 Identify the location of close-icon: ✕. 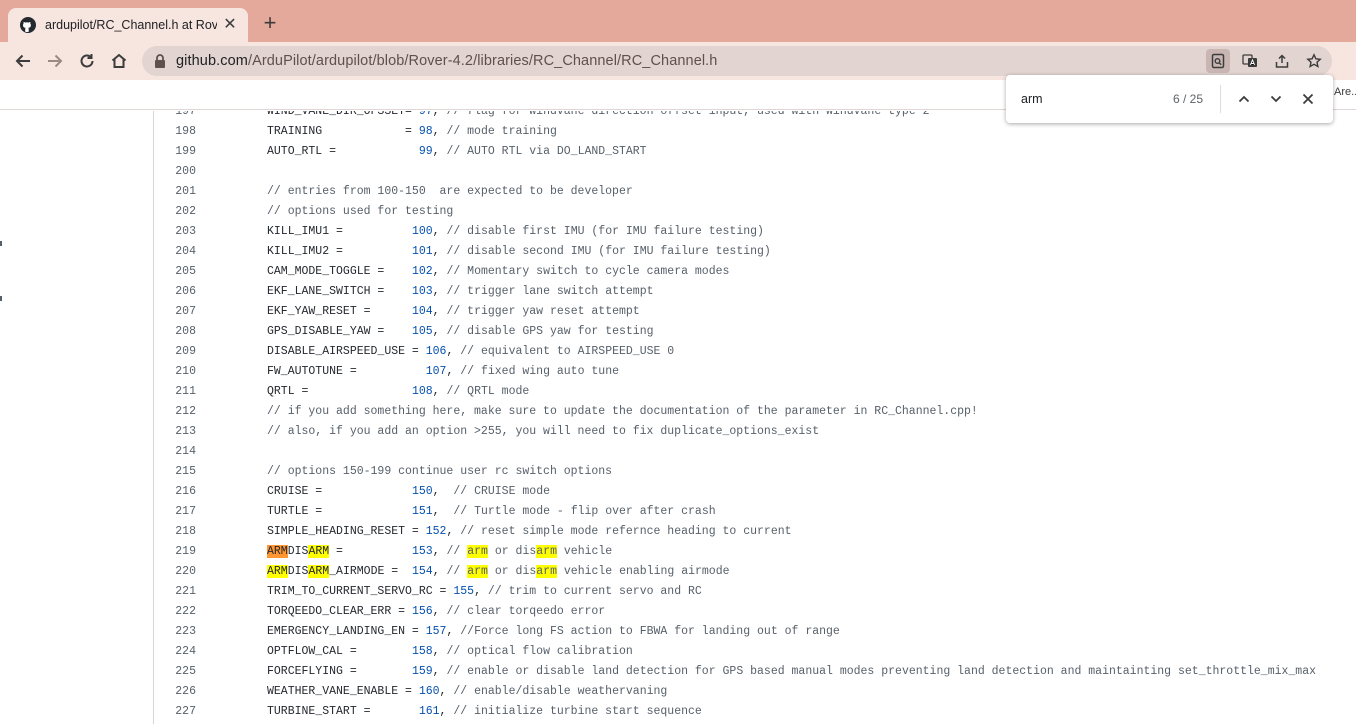
(230, 25).